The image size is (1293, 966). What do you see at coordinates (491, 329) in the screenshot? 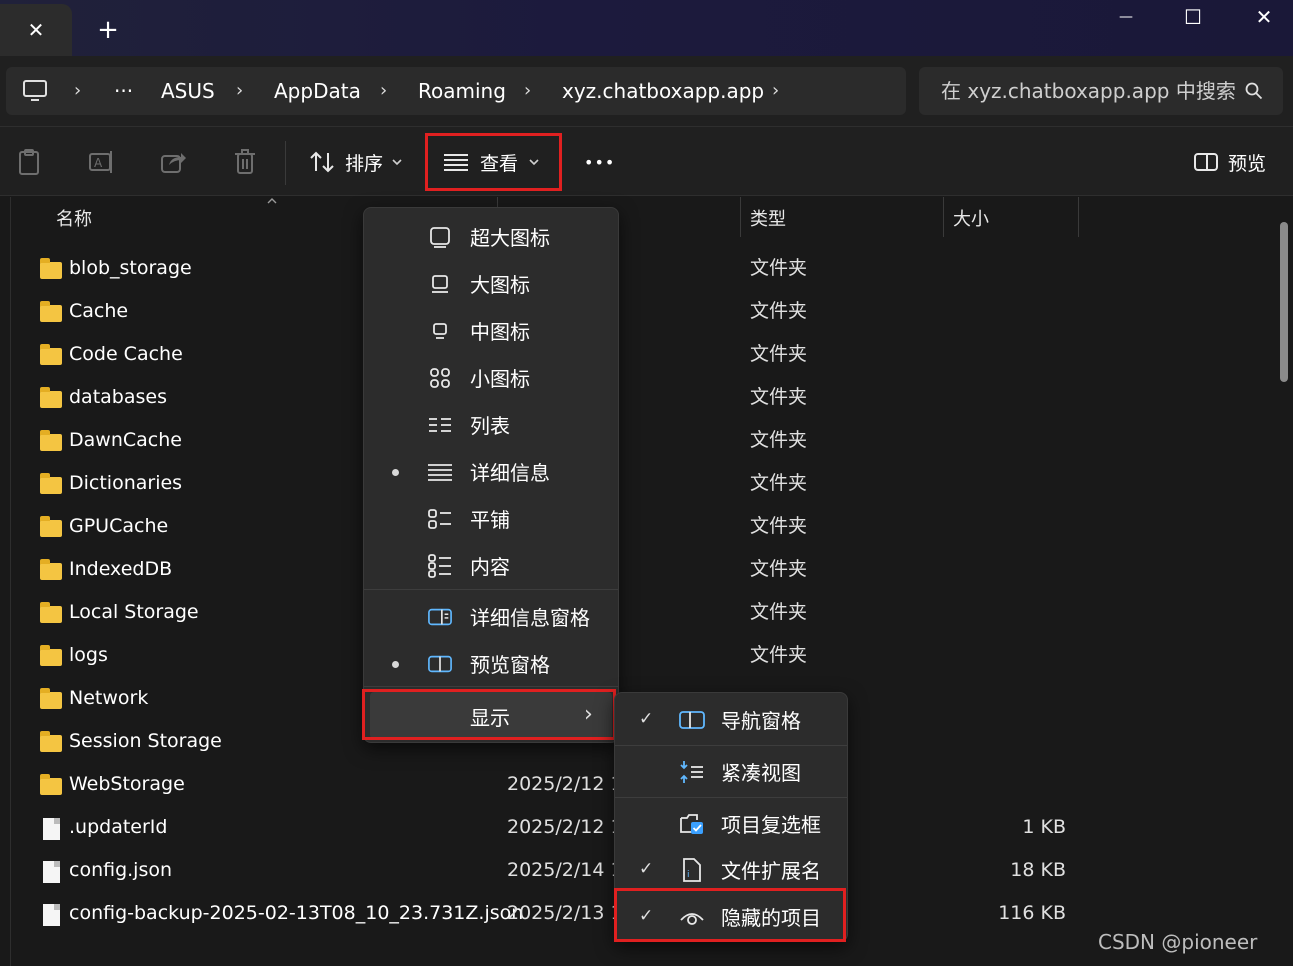
I see `menu-item-mediums-icon: 中图标` at bounding box center [491, 329].